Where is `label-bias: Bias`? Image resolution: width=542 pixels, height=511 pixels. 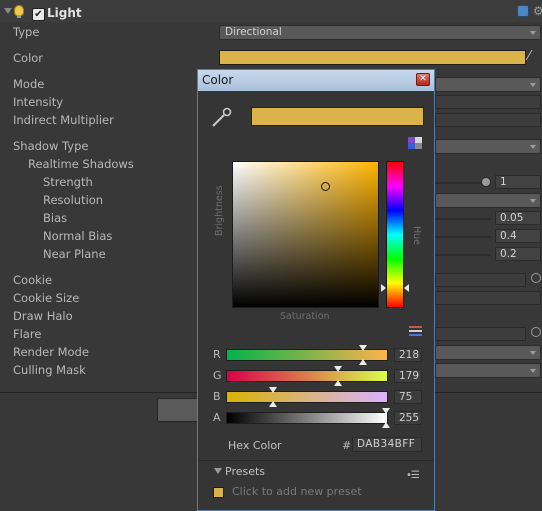 label-bias: Bias is located at coordinates (55, 218).